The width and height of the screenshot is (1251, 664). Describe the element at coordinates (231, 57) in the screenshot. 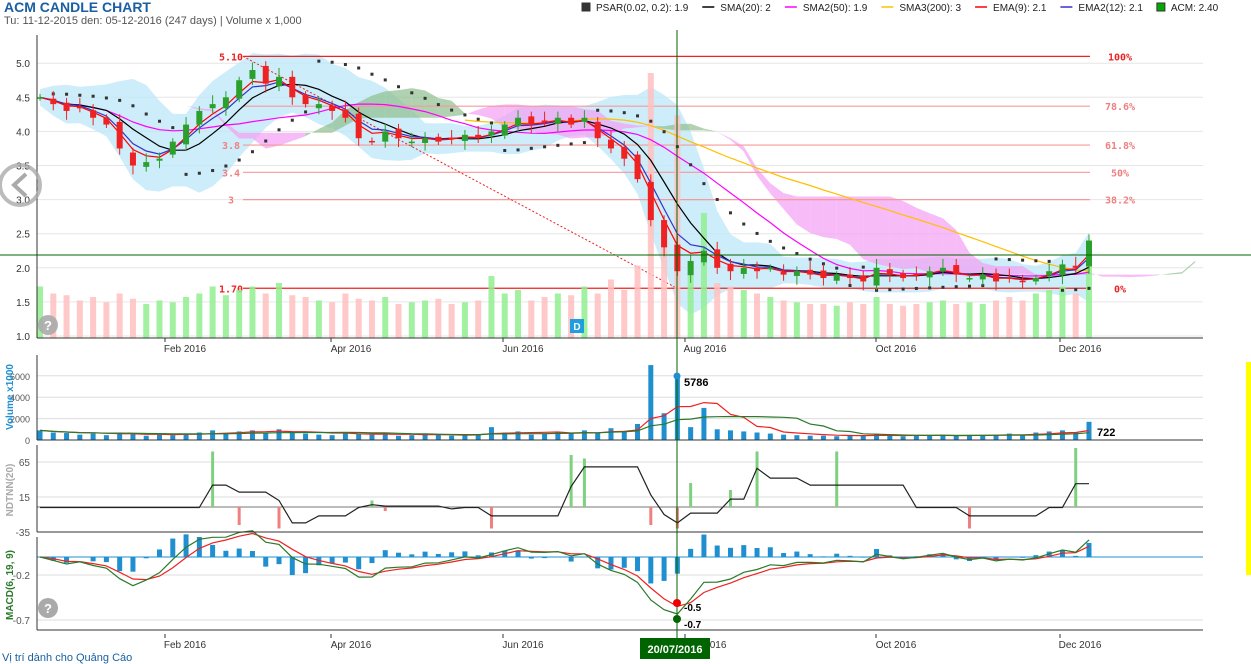

I see `fib-price-label: 5.10` at that location.